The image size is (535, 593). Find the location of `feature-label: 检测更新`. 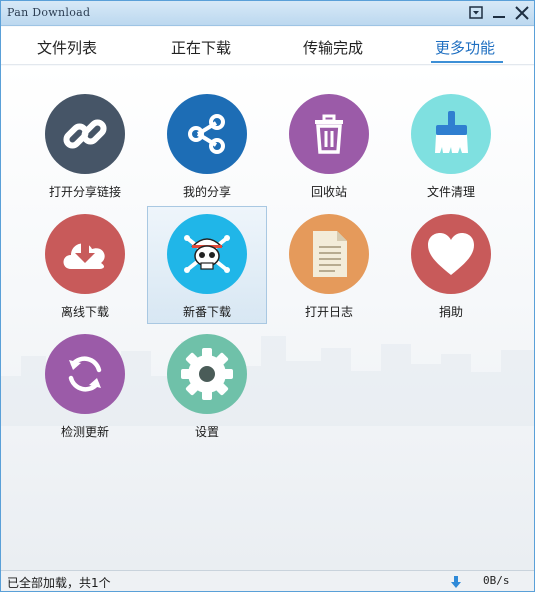

feature-label: 检测更新 is located at coordinates (84, 432).